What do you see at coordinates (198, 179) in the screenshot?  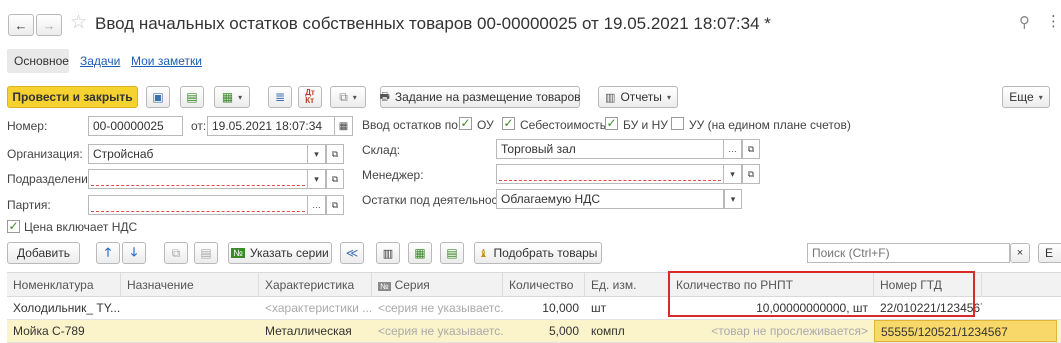 I see `department-field` at bounding box center [198, 179].